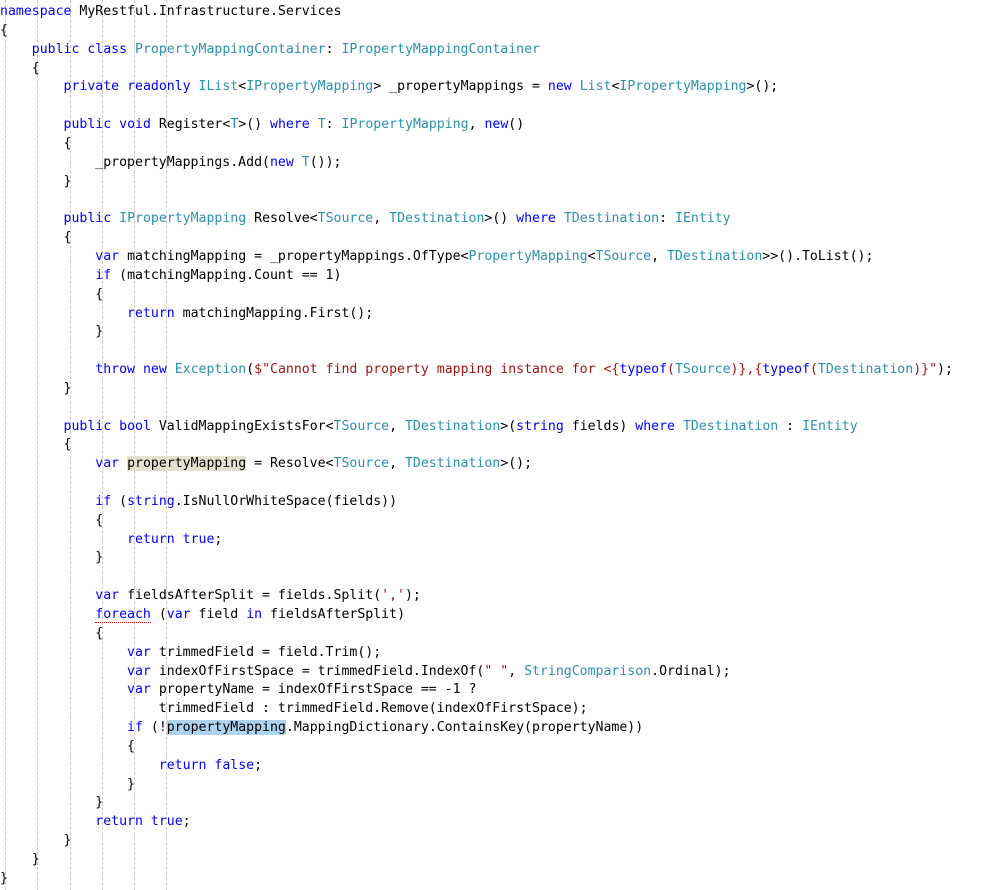 The image size is (988, 890). I want to click on error-squiggle: foreach, so click(123, 615).